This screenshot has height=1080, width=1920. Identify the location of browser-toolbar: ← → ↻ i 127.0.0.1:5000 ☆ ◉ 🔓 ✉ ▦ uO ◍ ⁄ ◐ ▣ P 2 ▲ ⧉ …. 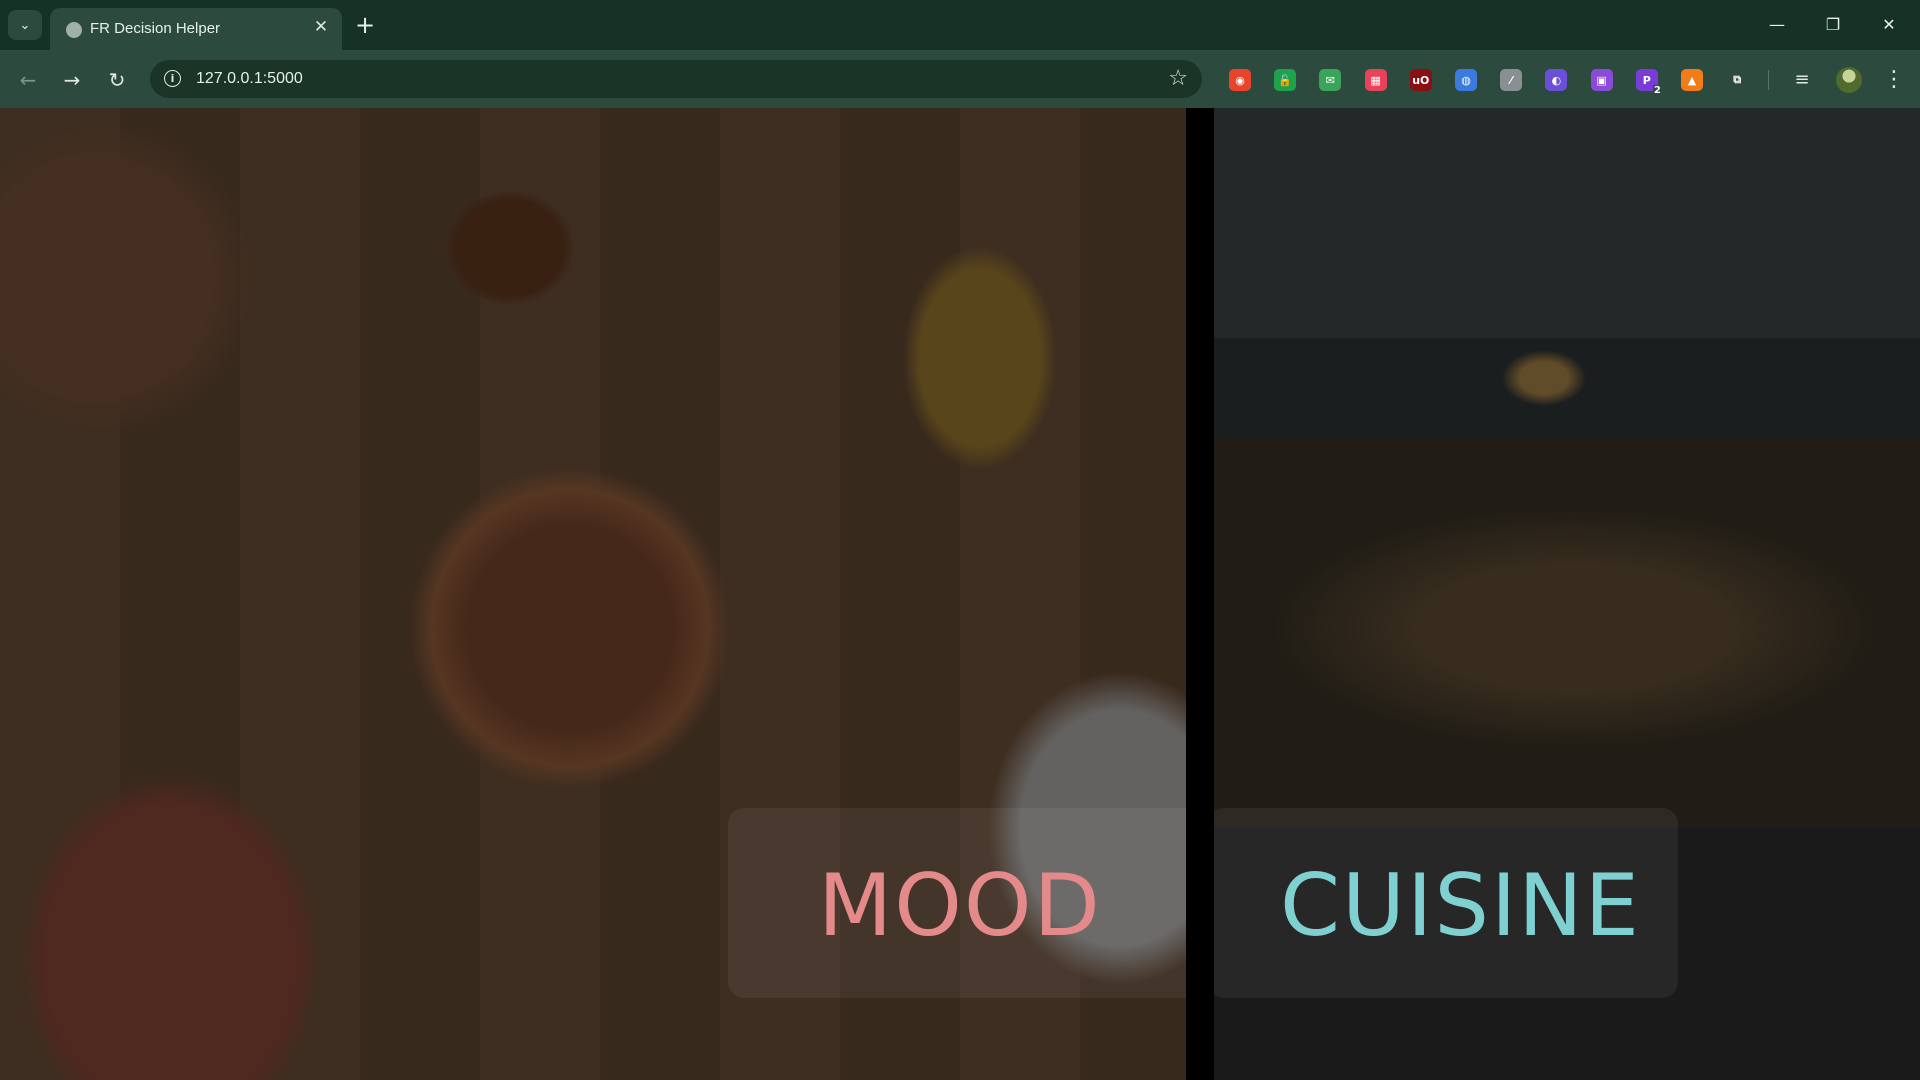
(960, 79).